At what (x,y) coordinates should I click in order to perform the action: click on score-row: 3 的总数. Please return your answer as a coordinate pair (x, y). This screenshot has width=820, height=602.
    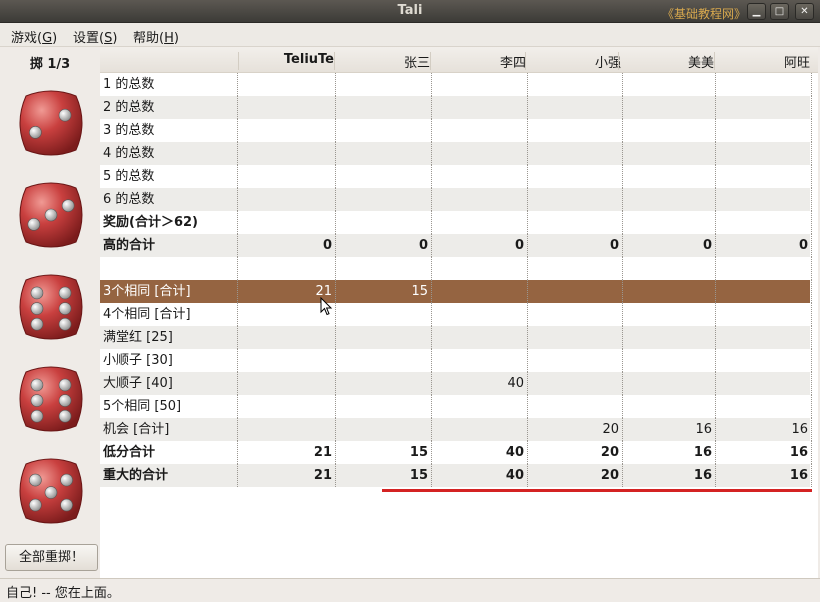
    Looking at the image, I should click on (456, 130).